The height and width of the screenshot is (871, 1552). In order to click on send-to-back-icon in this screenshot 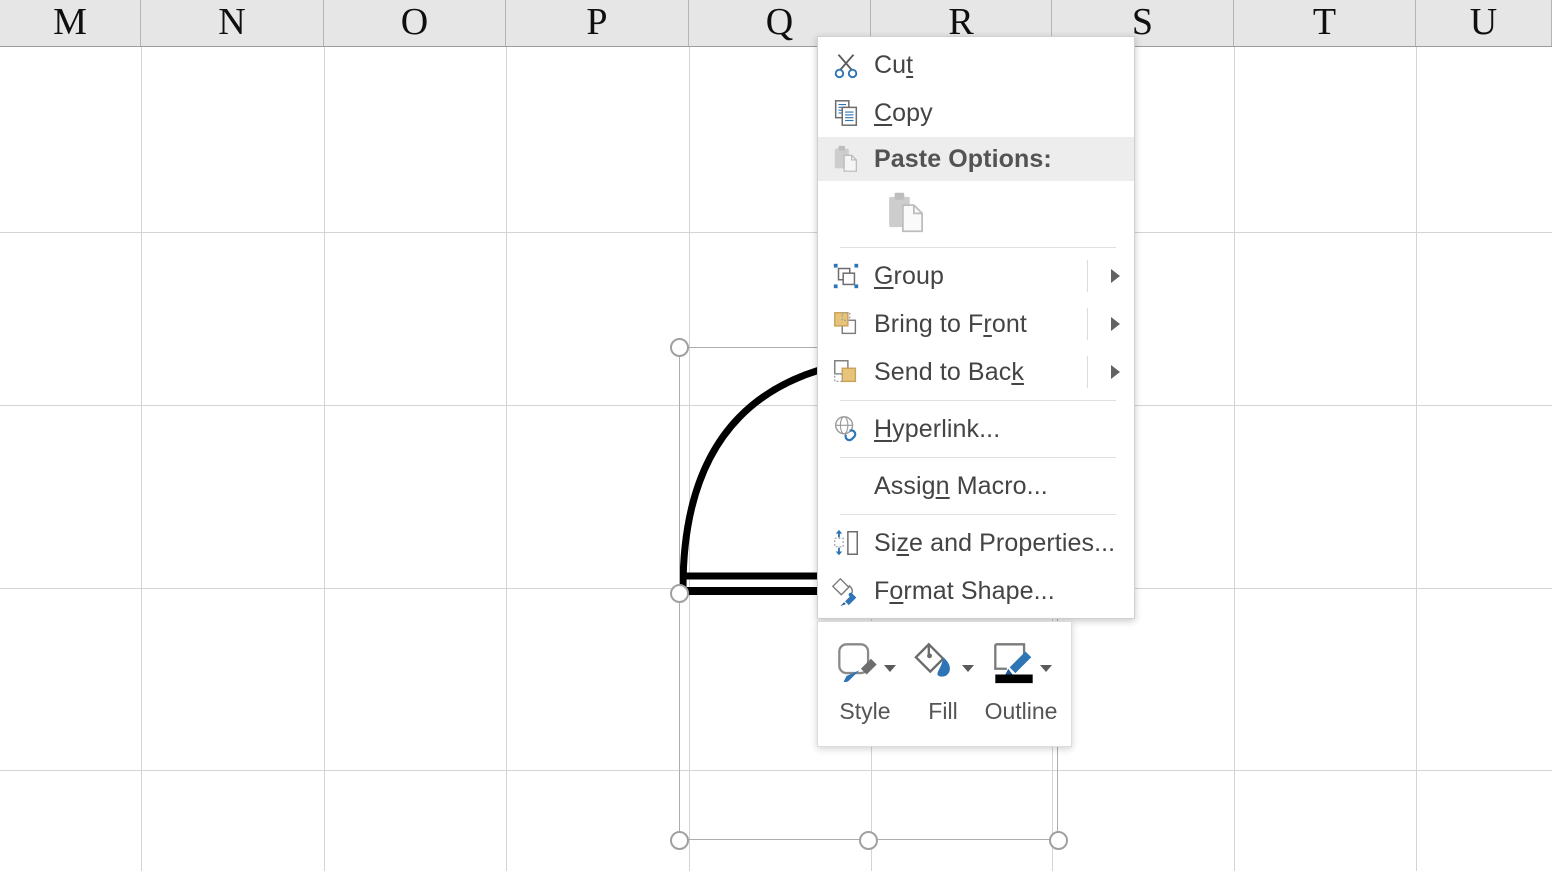, I will do `click(846, 372)`.